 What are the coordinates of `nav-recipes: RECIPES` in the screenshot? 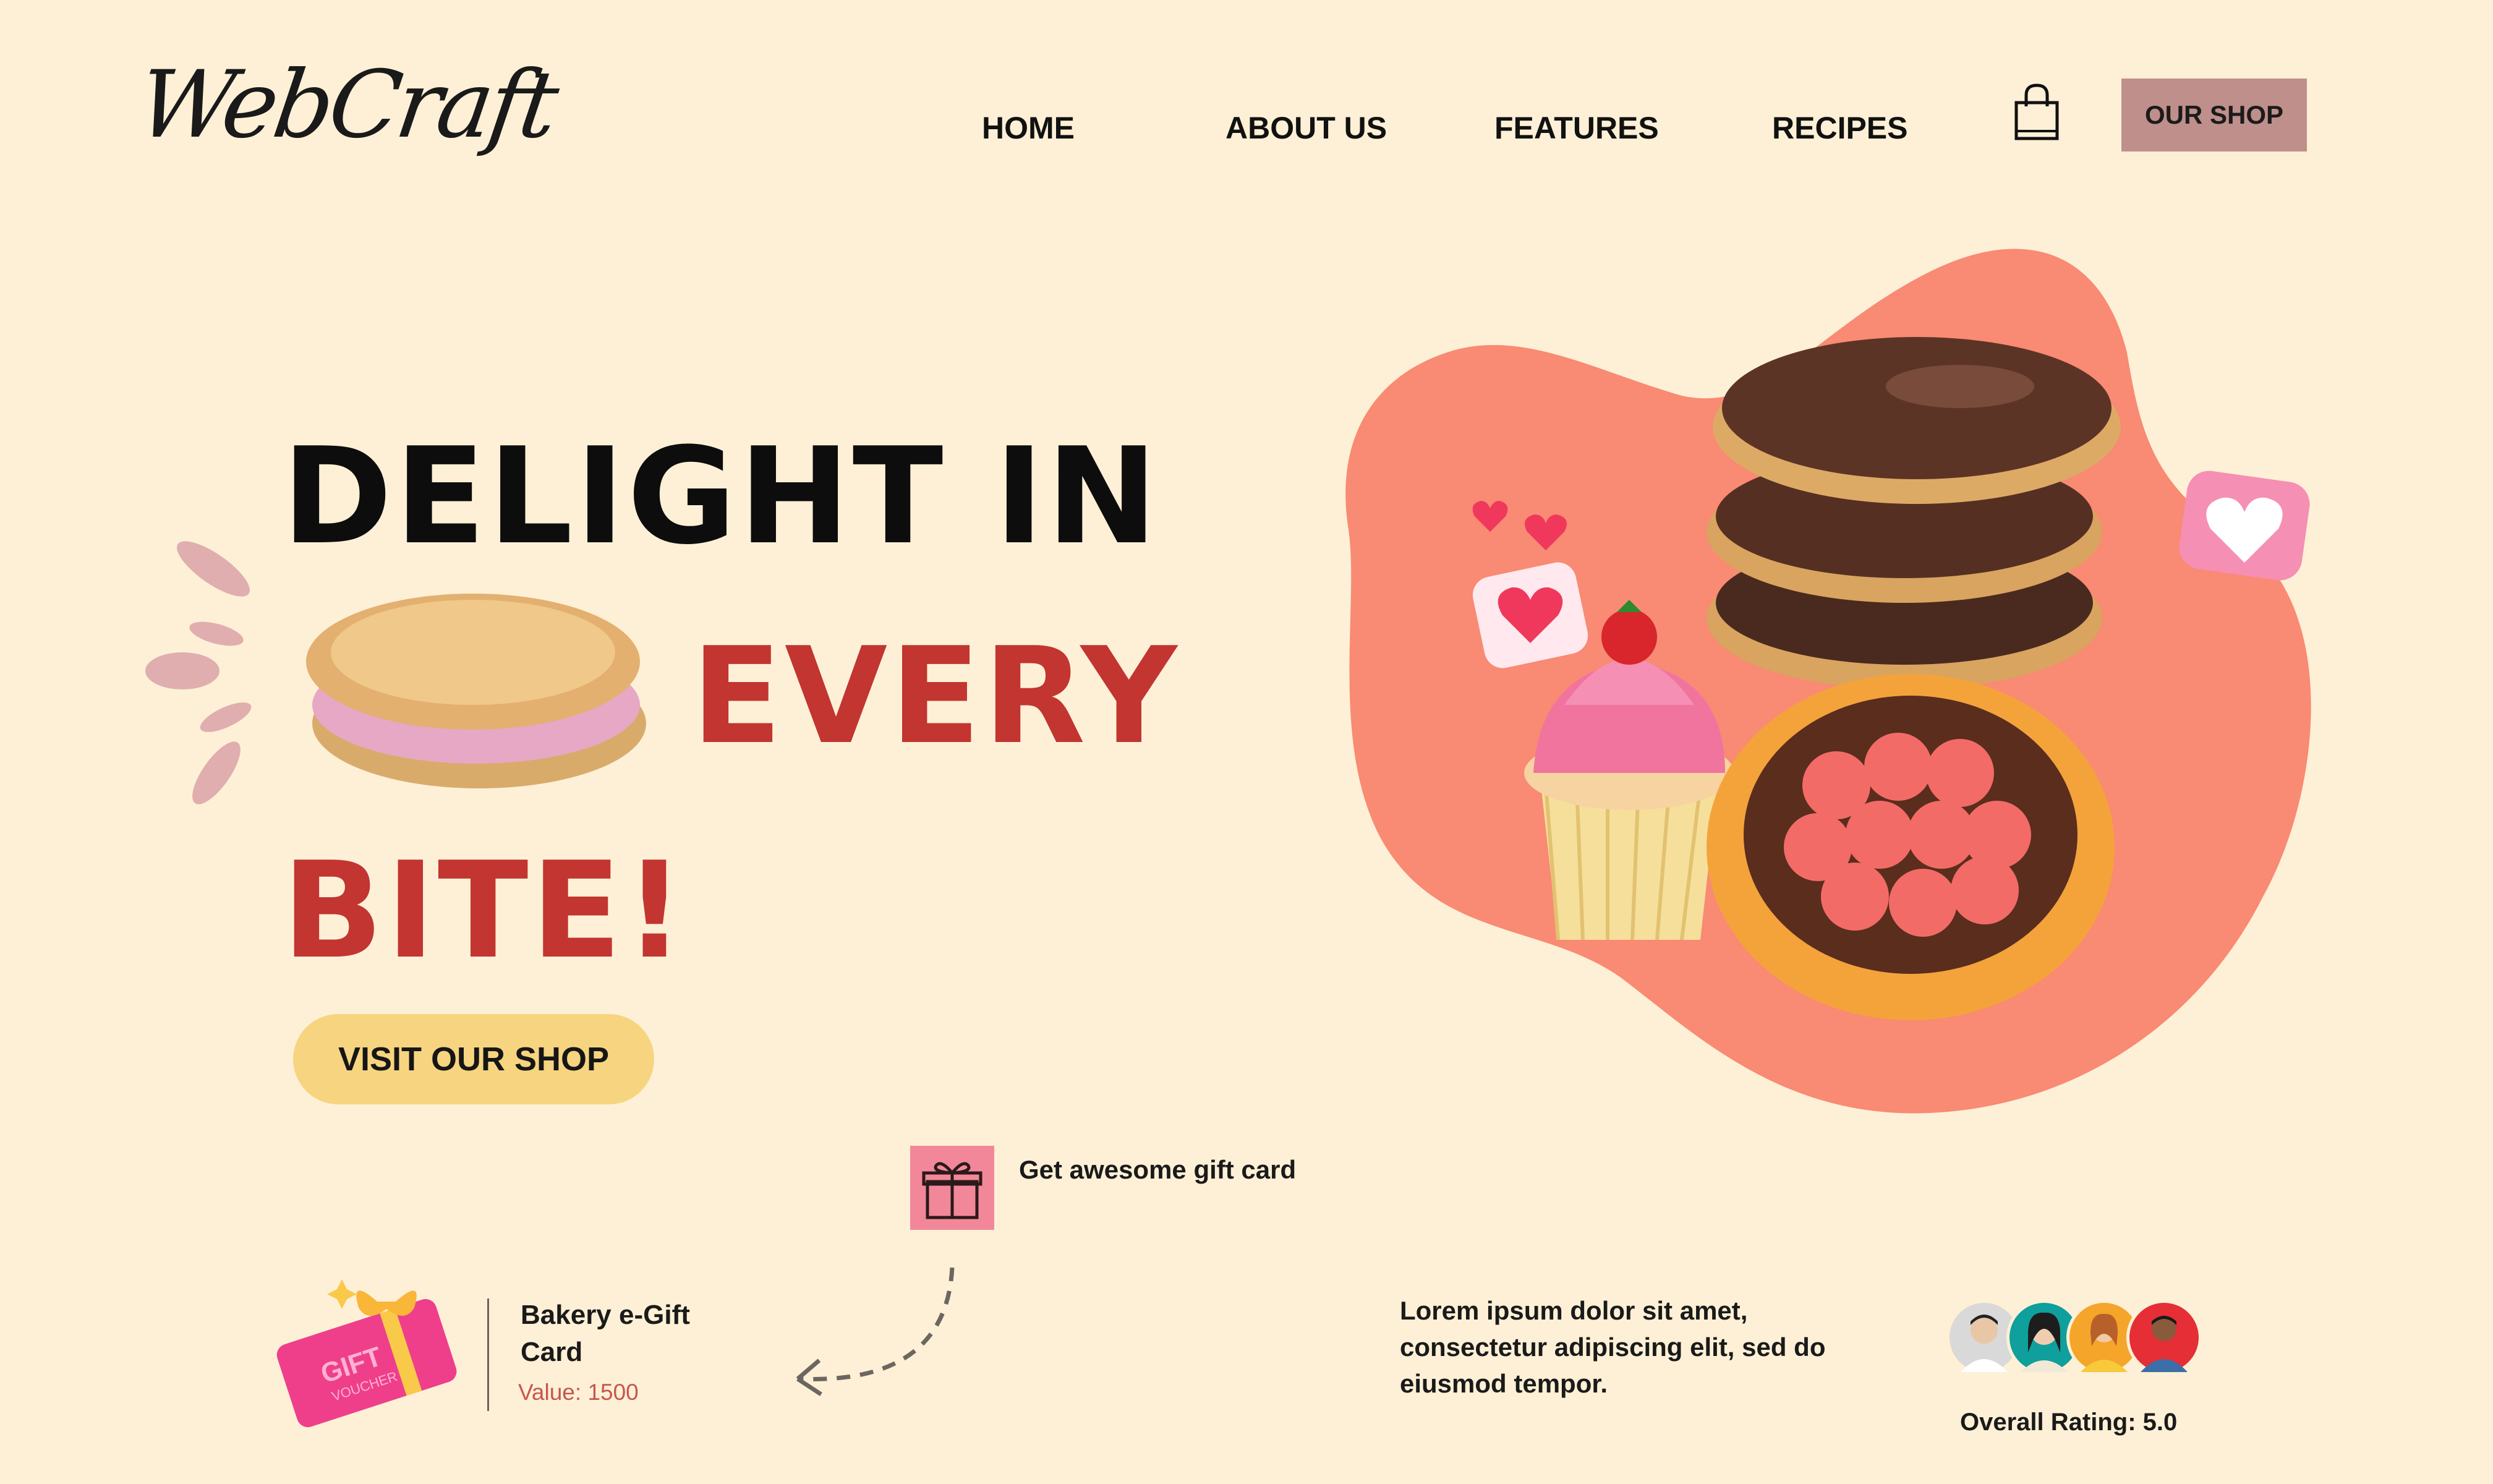 It's located at (1840, 128).